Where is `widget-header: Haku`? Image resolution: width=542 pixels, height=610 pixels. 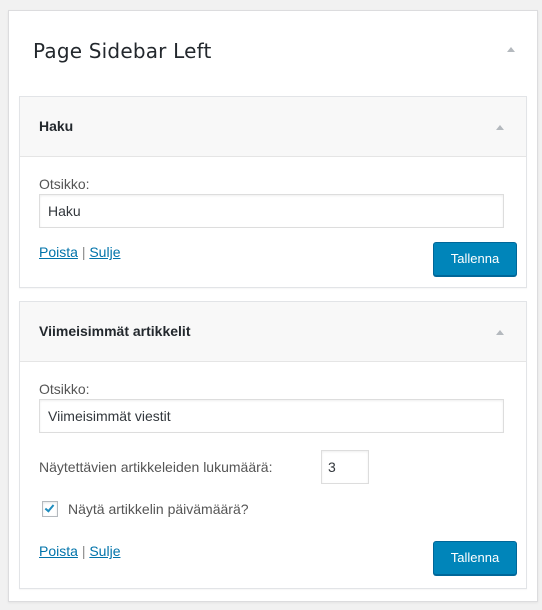
widget-header: Haku is located at coordinates (273, 127).